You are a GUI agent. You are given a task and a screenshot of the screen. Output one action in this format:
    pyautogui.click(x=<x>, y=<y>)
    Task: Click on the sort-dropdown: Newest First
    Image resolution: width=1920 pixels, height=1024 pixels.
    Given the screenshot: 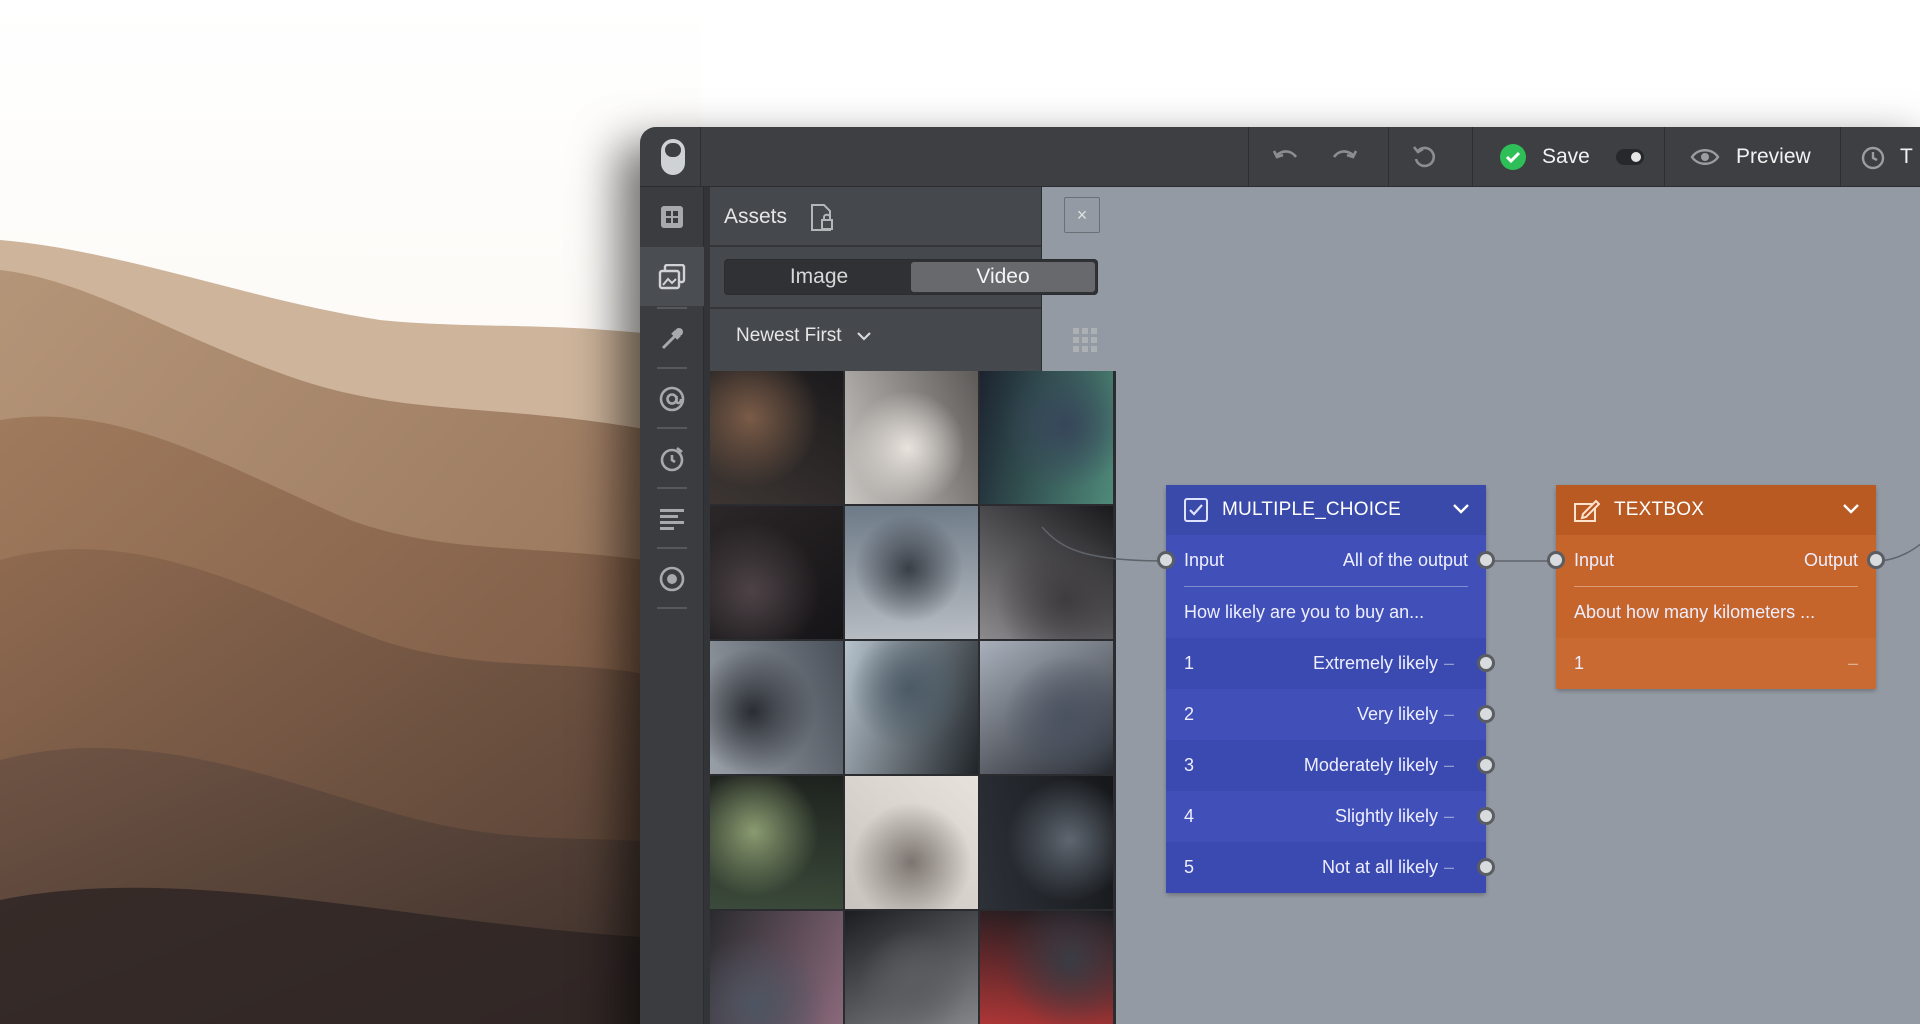 What is the action you would take?
    pyautogui.click(x=804, y=336)
    